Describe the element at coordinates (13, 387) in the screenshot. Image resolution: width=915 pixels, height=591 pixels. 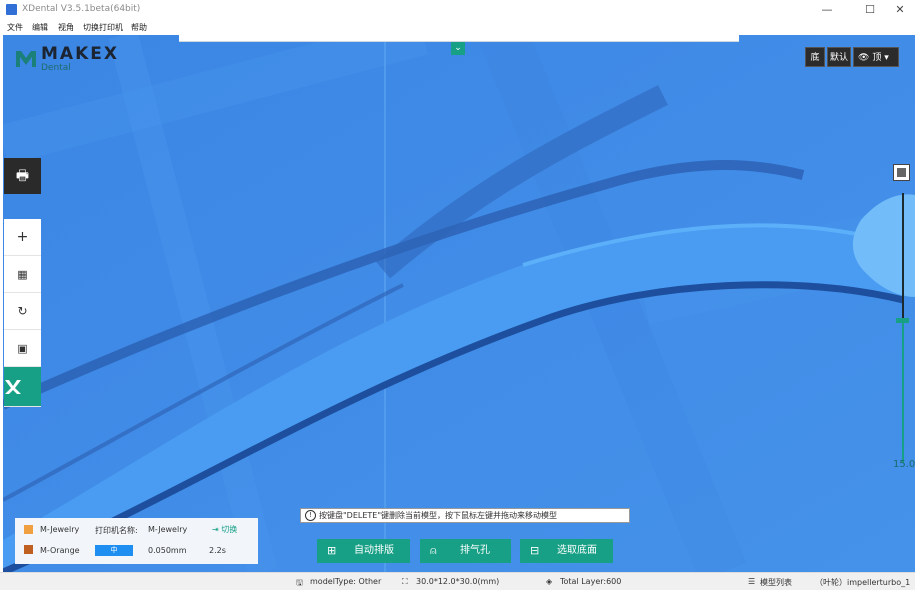
I see `makex-icon` at that location.